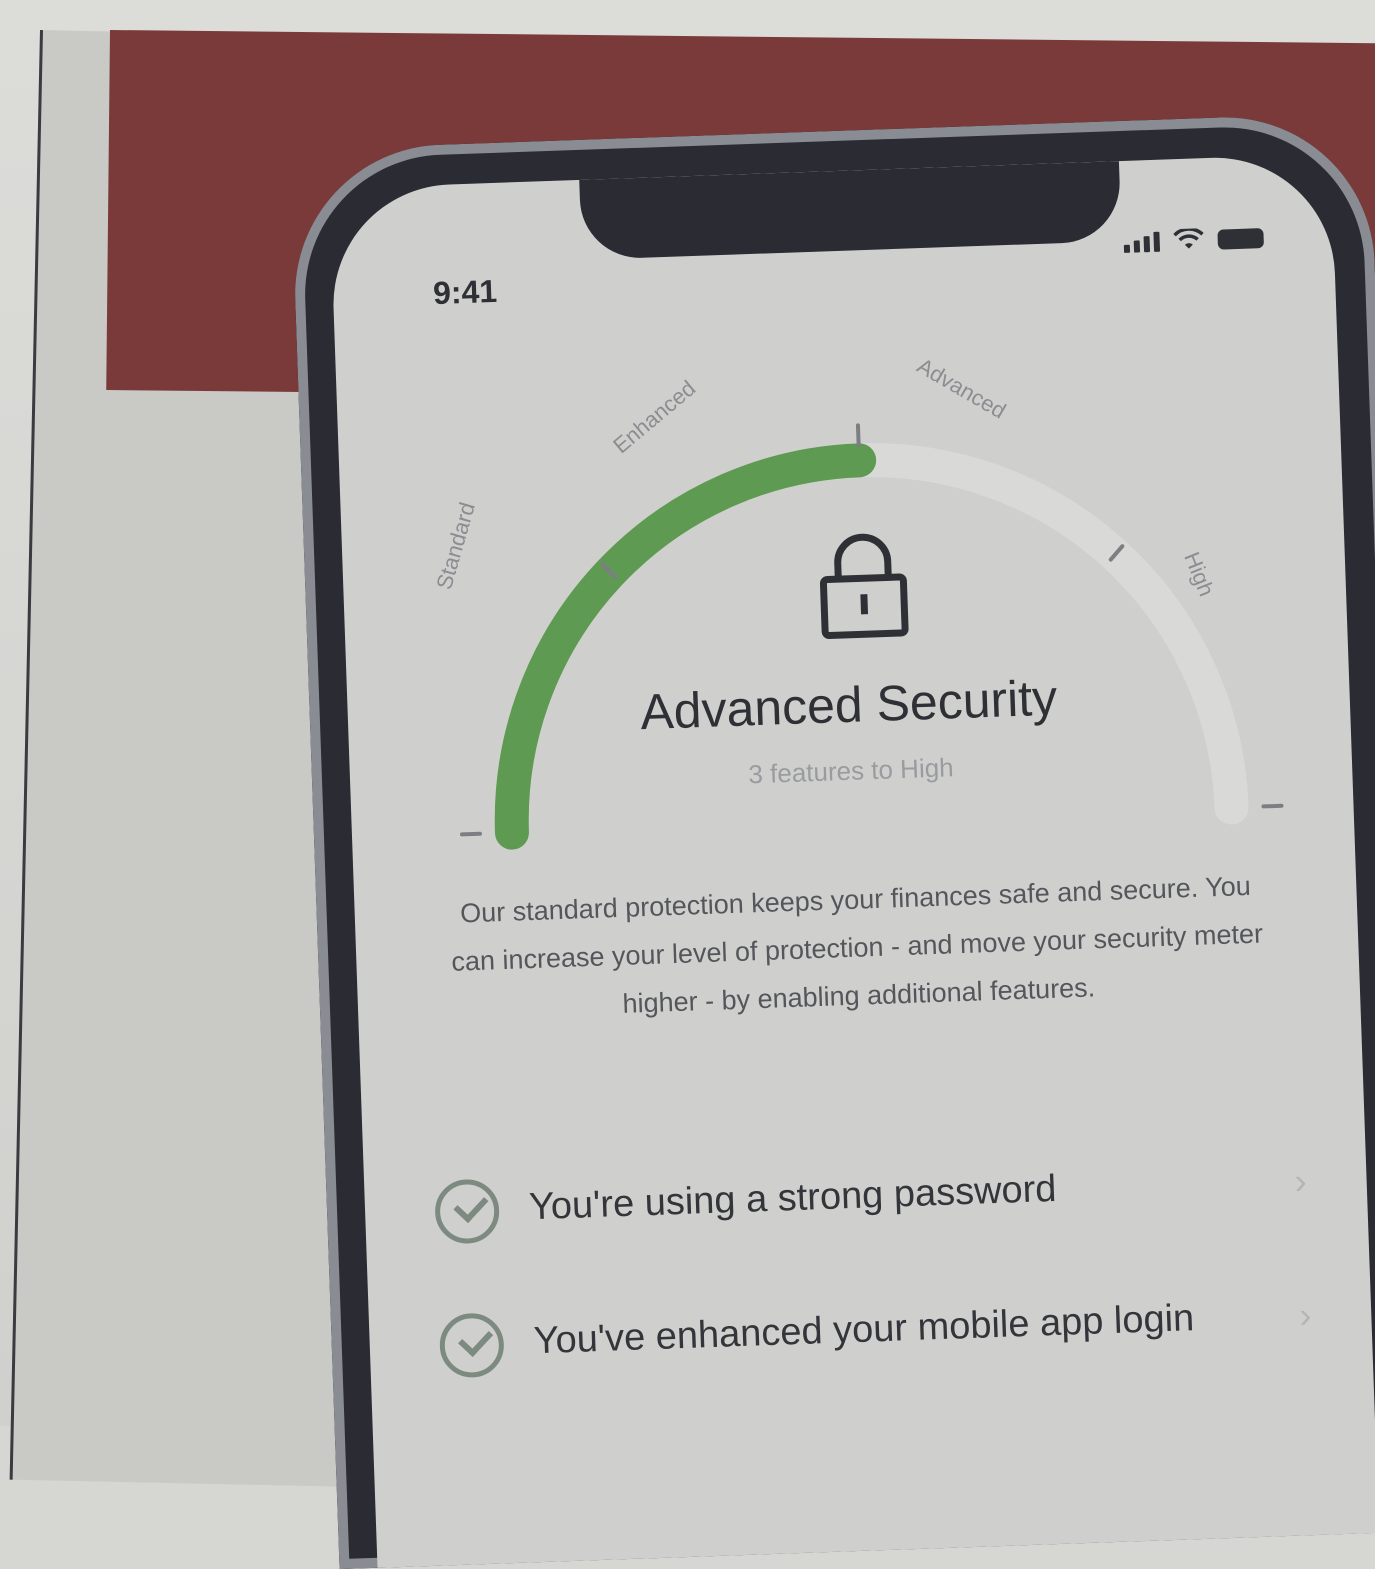 The image size is (1375, 1569). What do you see at coordinates (1241, 239) in the screenshot?
I see `battery-icon` at bounding box center [1241, 239].